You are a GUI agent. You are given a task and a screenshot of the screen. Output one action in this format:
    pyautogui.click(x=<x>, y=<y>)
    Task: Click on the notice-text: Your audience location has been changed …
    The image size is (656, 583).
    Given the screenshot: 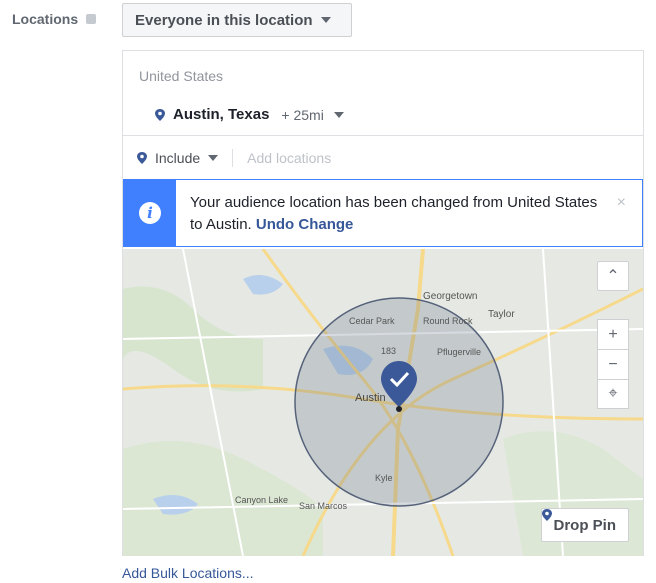 What is the action you would take?
    pyautogui.click(x=394, y=213)
    